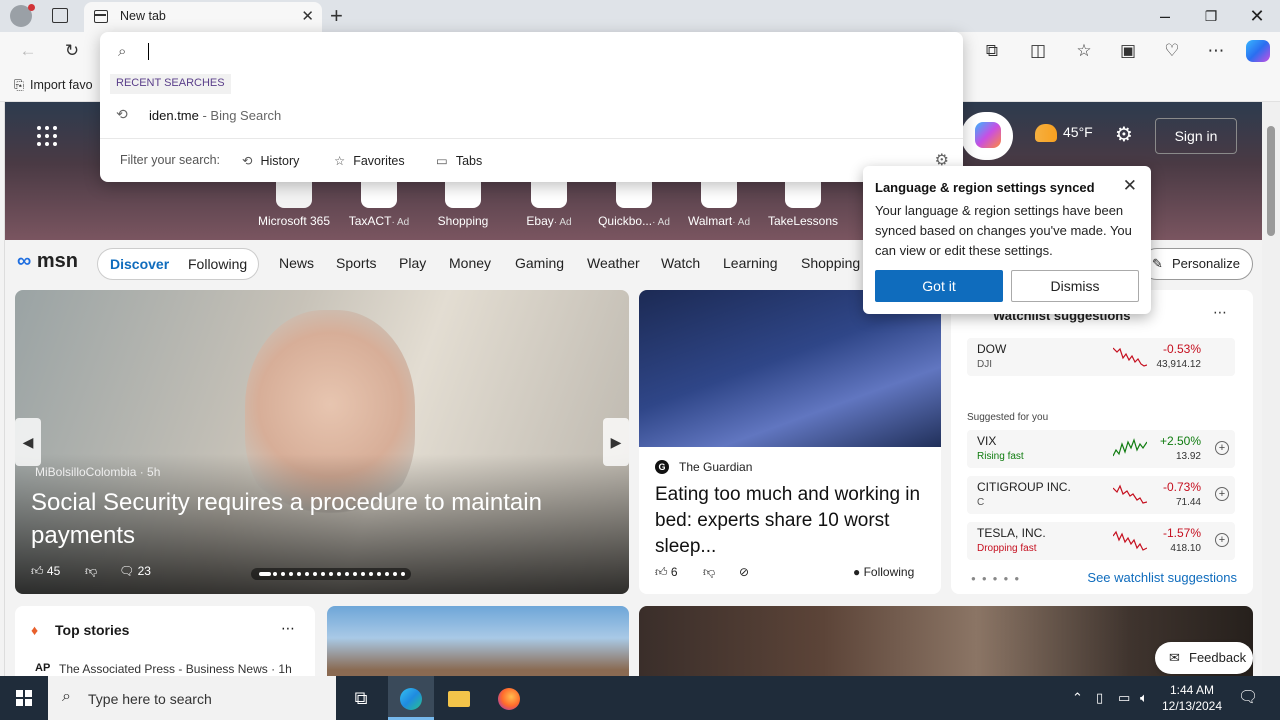 This screenshot has width=1280, height=720. I want to click on browser-essentials-icon: ♡, so click(1172, 51).